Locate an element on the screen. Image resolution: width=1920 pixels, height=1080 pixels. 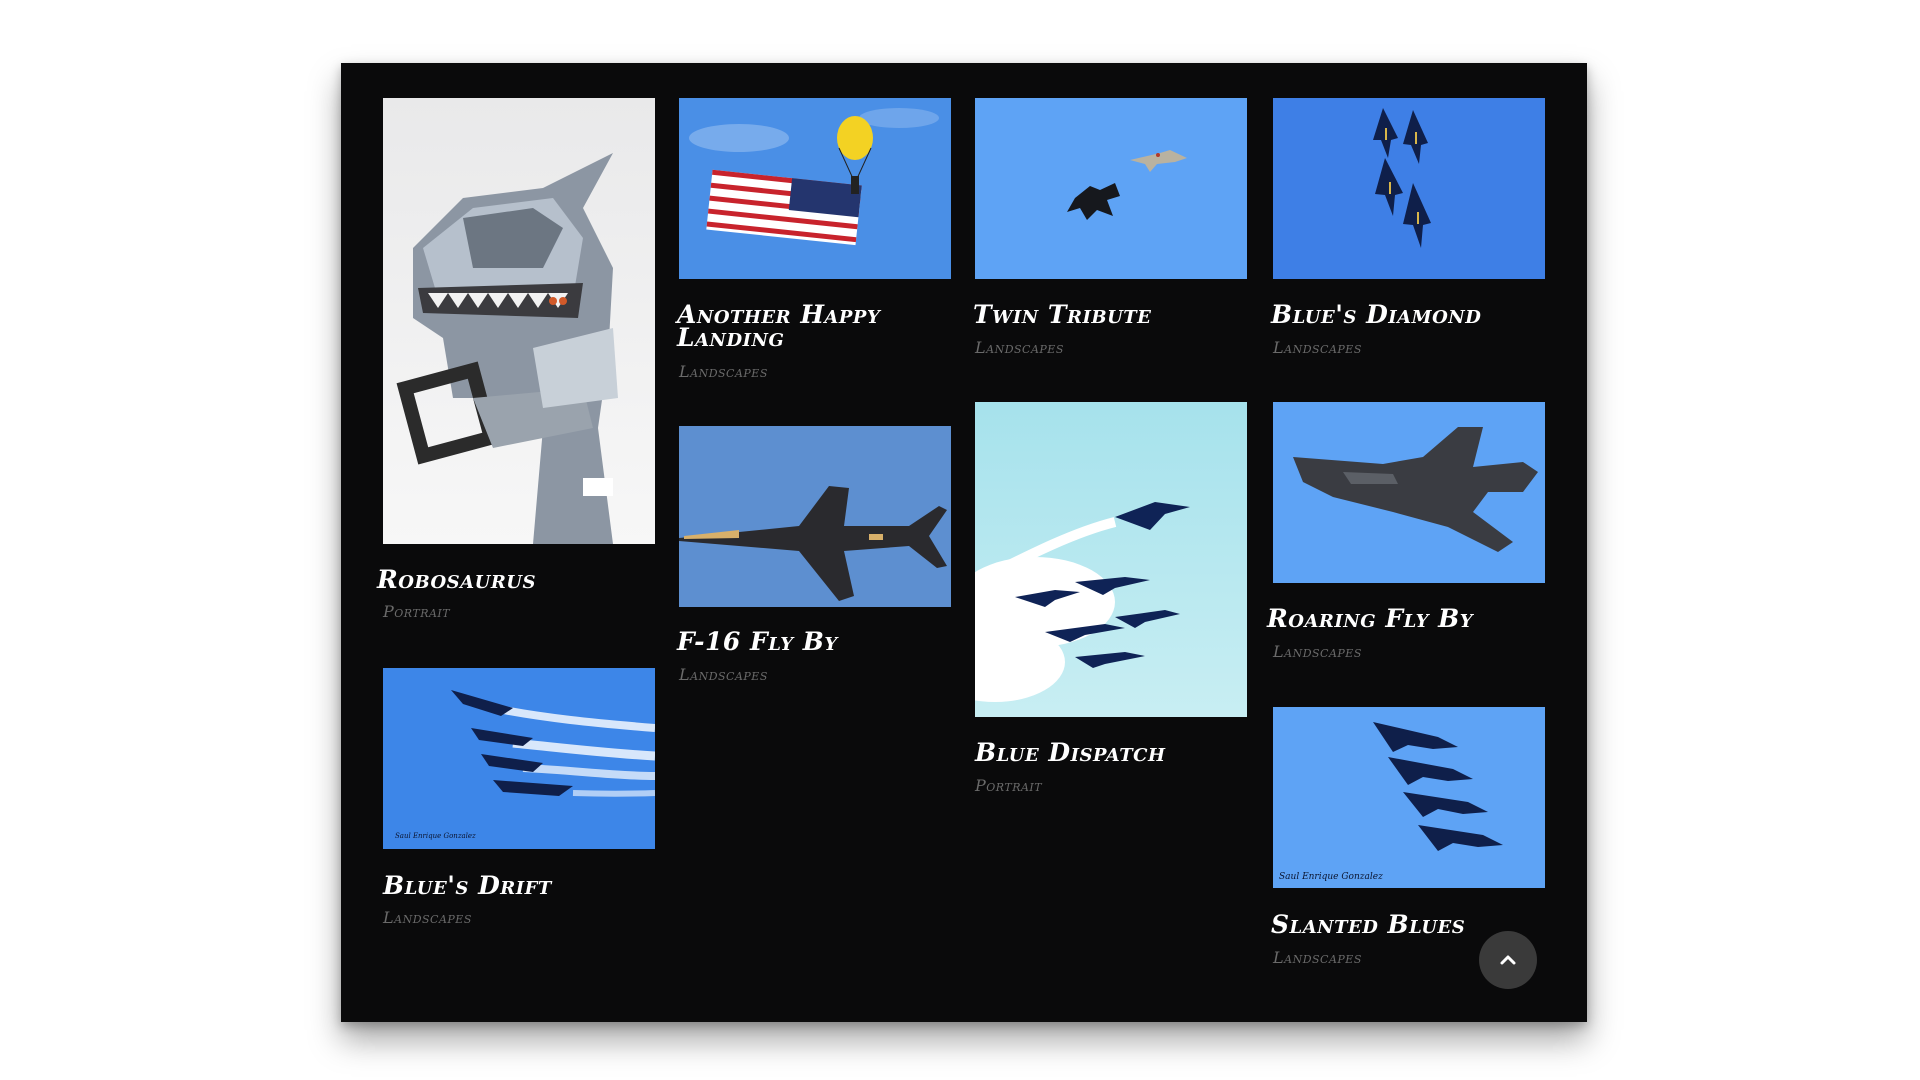
twin-tribute-image is located at coordinates (1111, 188).